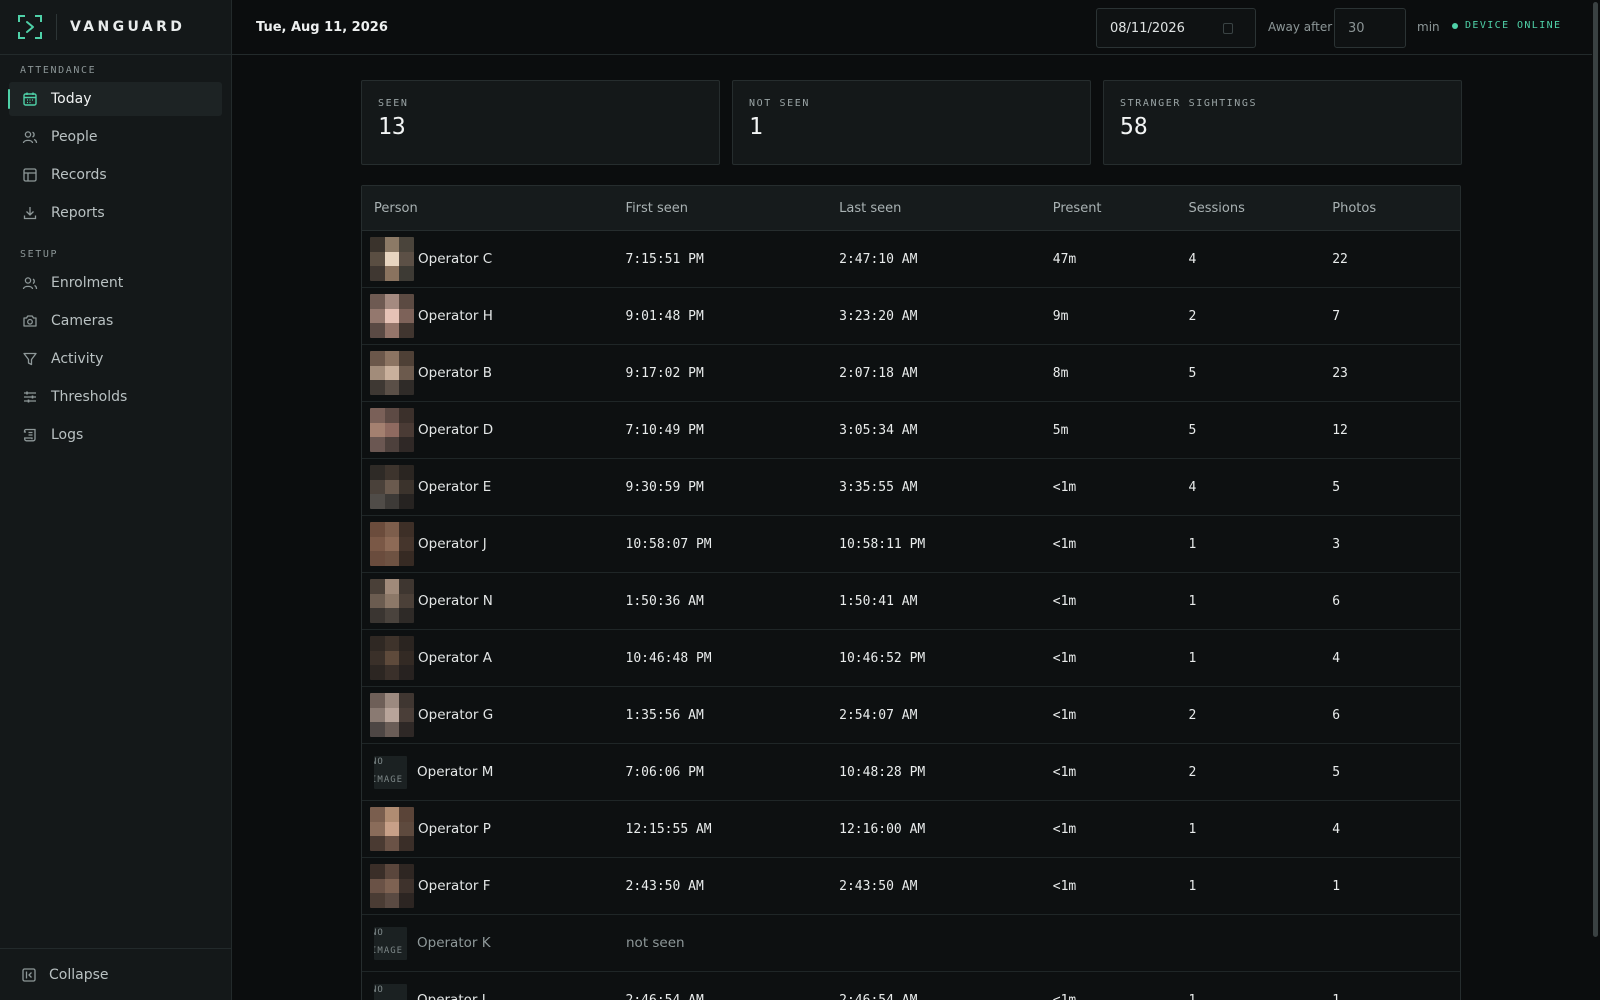  What do you see at coordinates (454, 943) in the screenshot?
I see `person-name: Operator K` at bounding box center [454, 943].